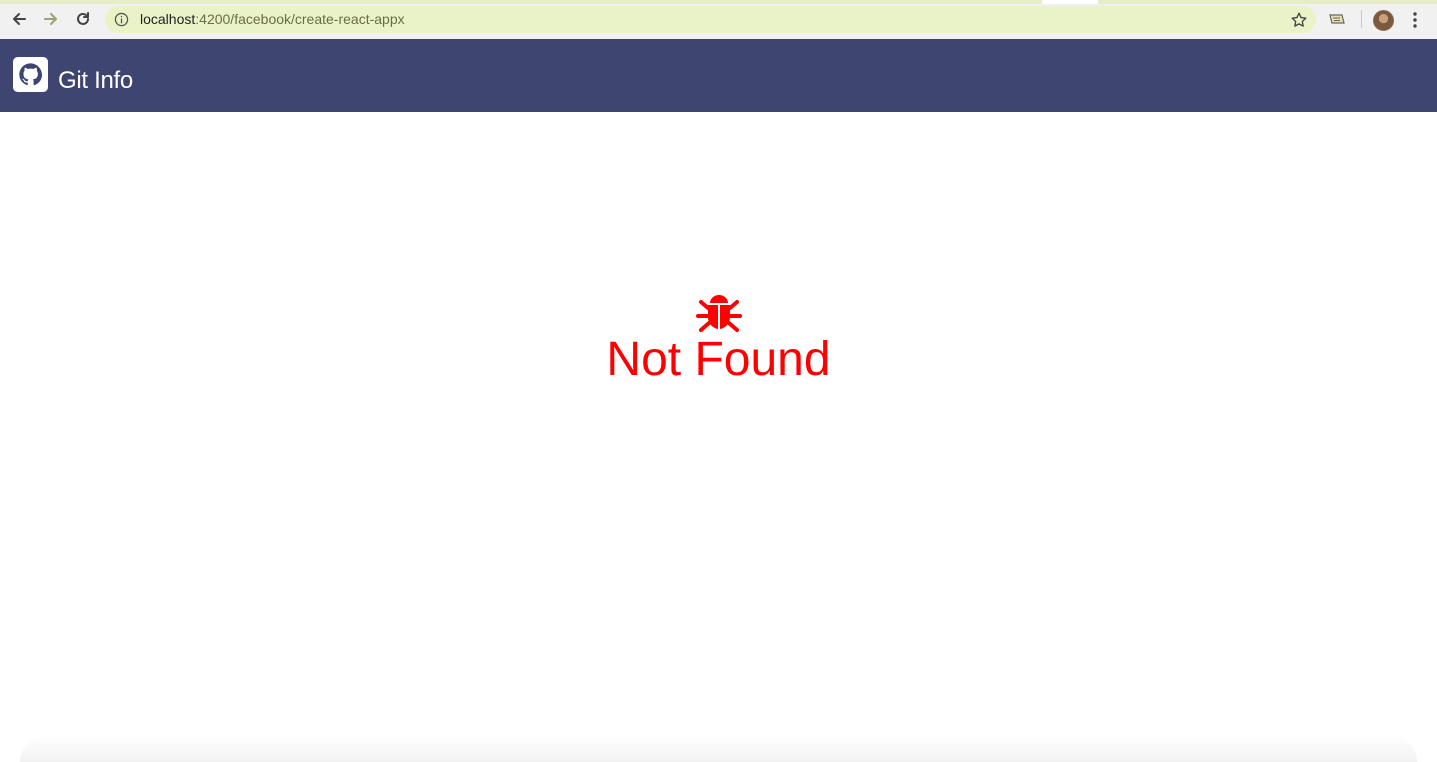  I want to click on extension-icon, so click(1337, 19).